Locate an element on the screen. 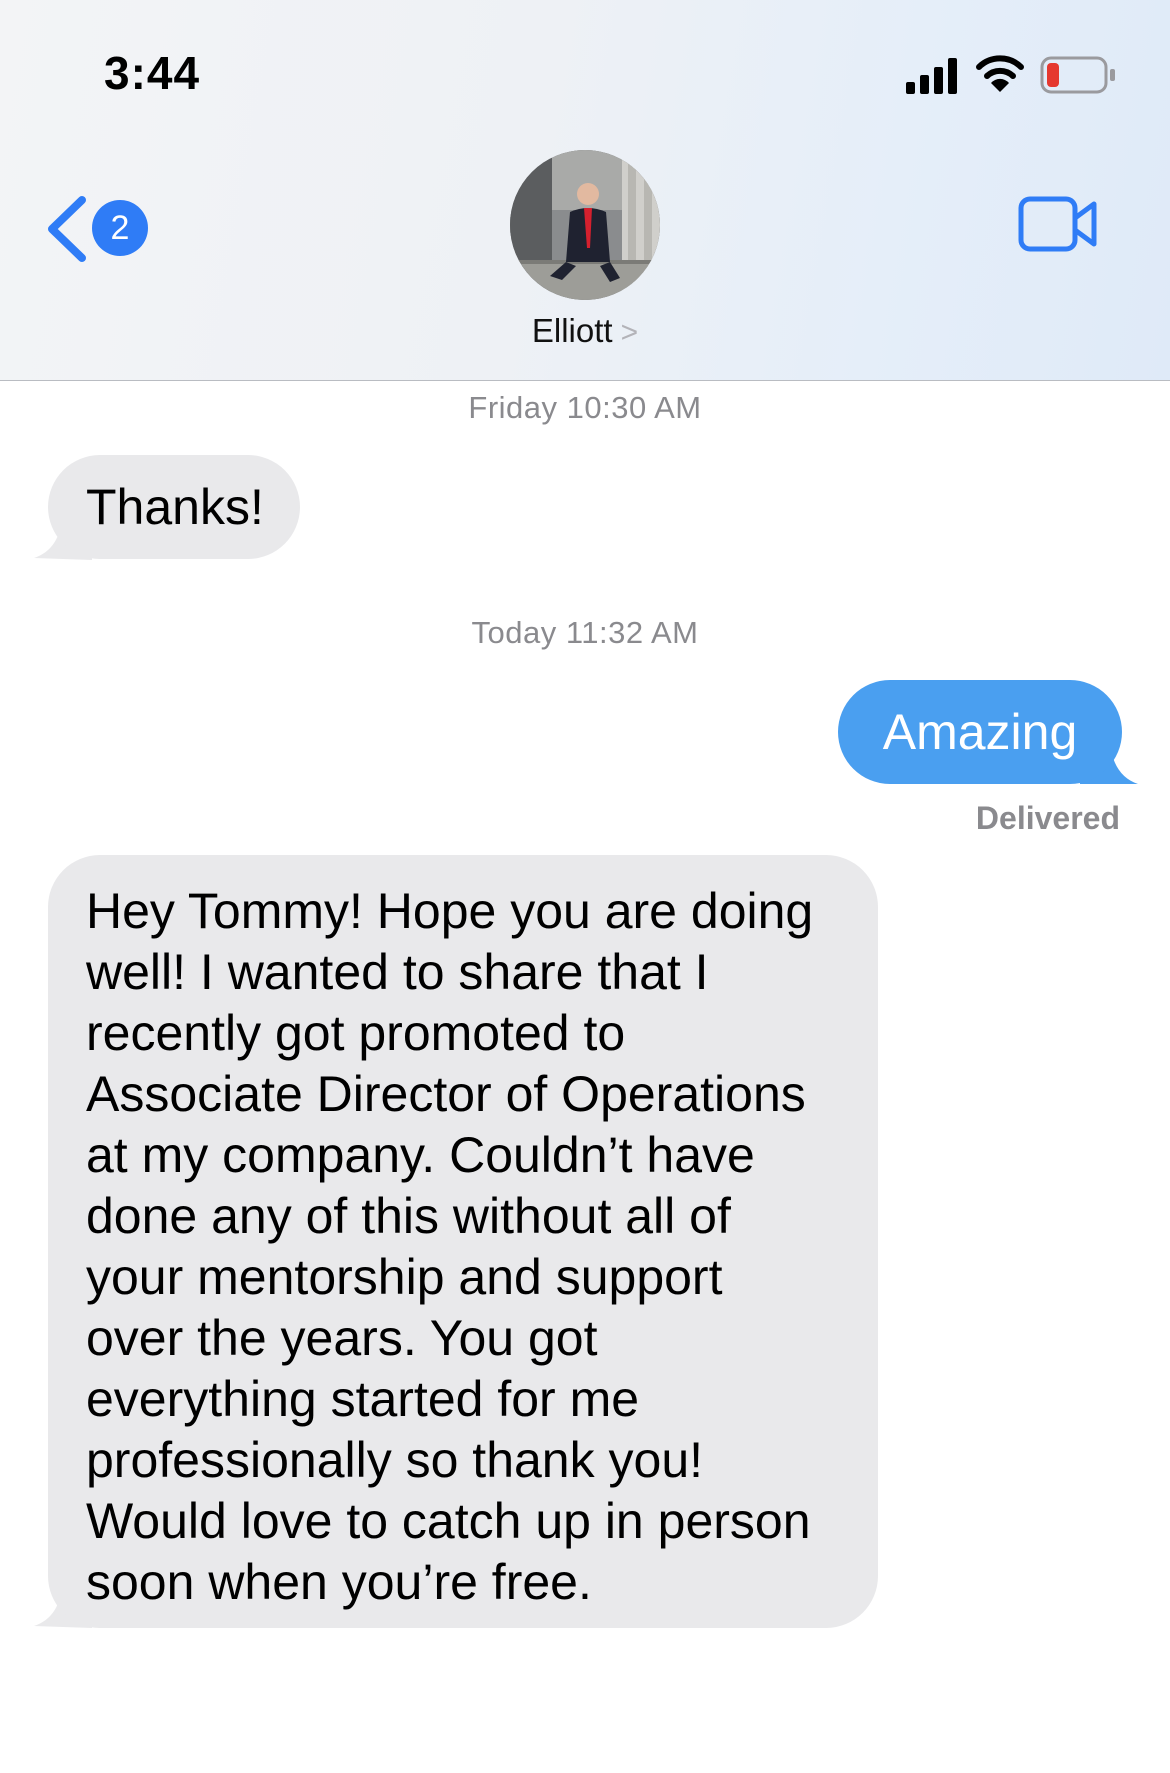 The width and height of the screenshot is (1170, 1773). outgoing-message-bubble: Amazing is located at coordinates (980, 732).